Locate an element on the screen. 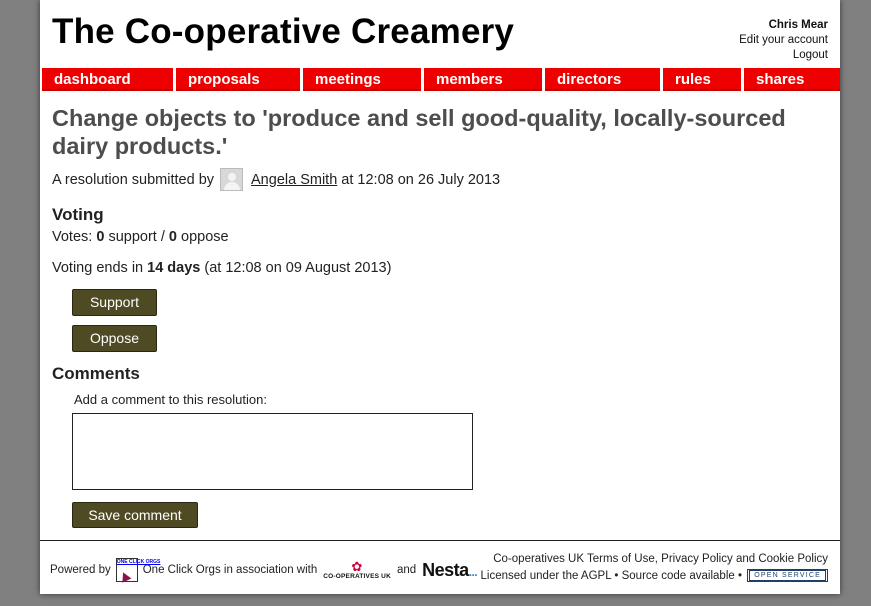 The height and width of the screenshot is (606, 871). oppose-count: 0 is located at coordinates (172, 237).